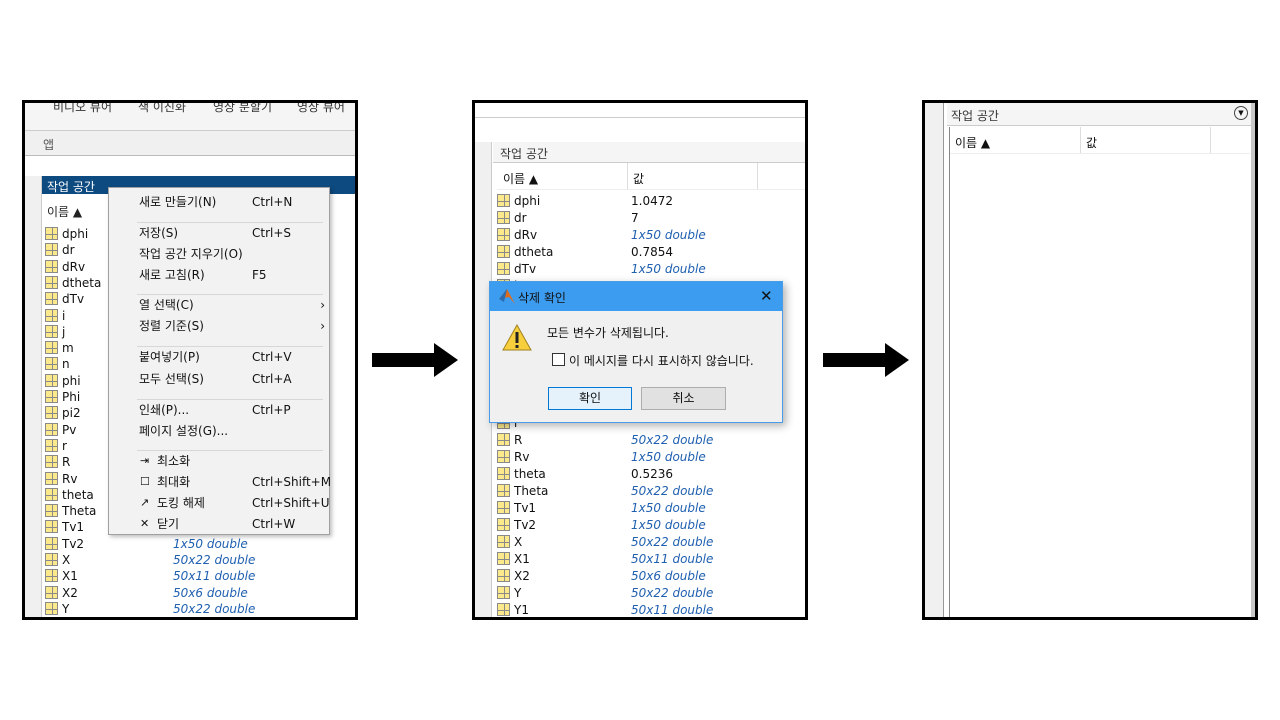  Describe the element at coordinates (661, 360) in the screenshot. I see `dont-show-again-label: 이 메시지를 다시 표시하지 않습니다.` at that location.